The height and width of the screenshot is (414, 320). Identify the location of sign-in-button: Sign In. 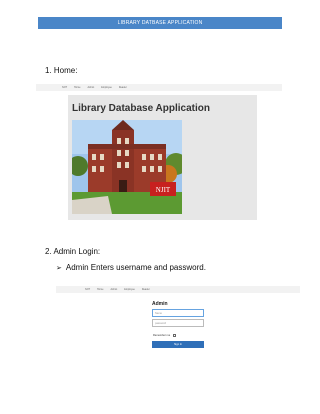
(178, 344).